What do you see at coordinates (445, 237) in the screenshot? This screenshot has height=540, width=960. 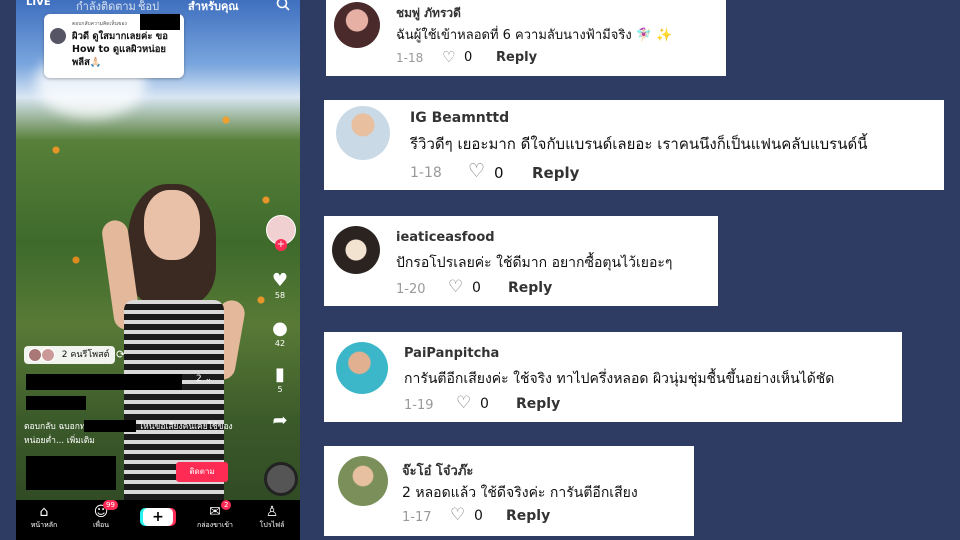 I see `comment-username: ieaticeasfood` at bounding box center [445, 237].